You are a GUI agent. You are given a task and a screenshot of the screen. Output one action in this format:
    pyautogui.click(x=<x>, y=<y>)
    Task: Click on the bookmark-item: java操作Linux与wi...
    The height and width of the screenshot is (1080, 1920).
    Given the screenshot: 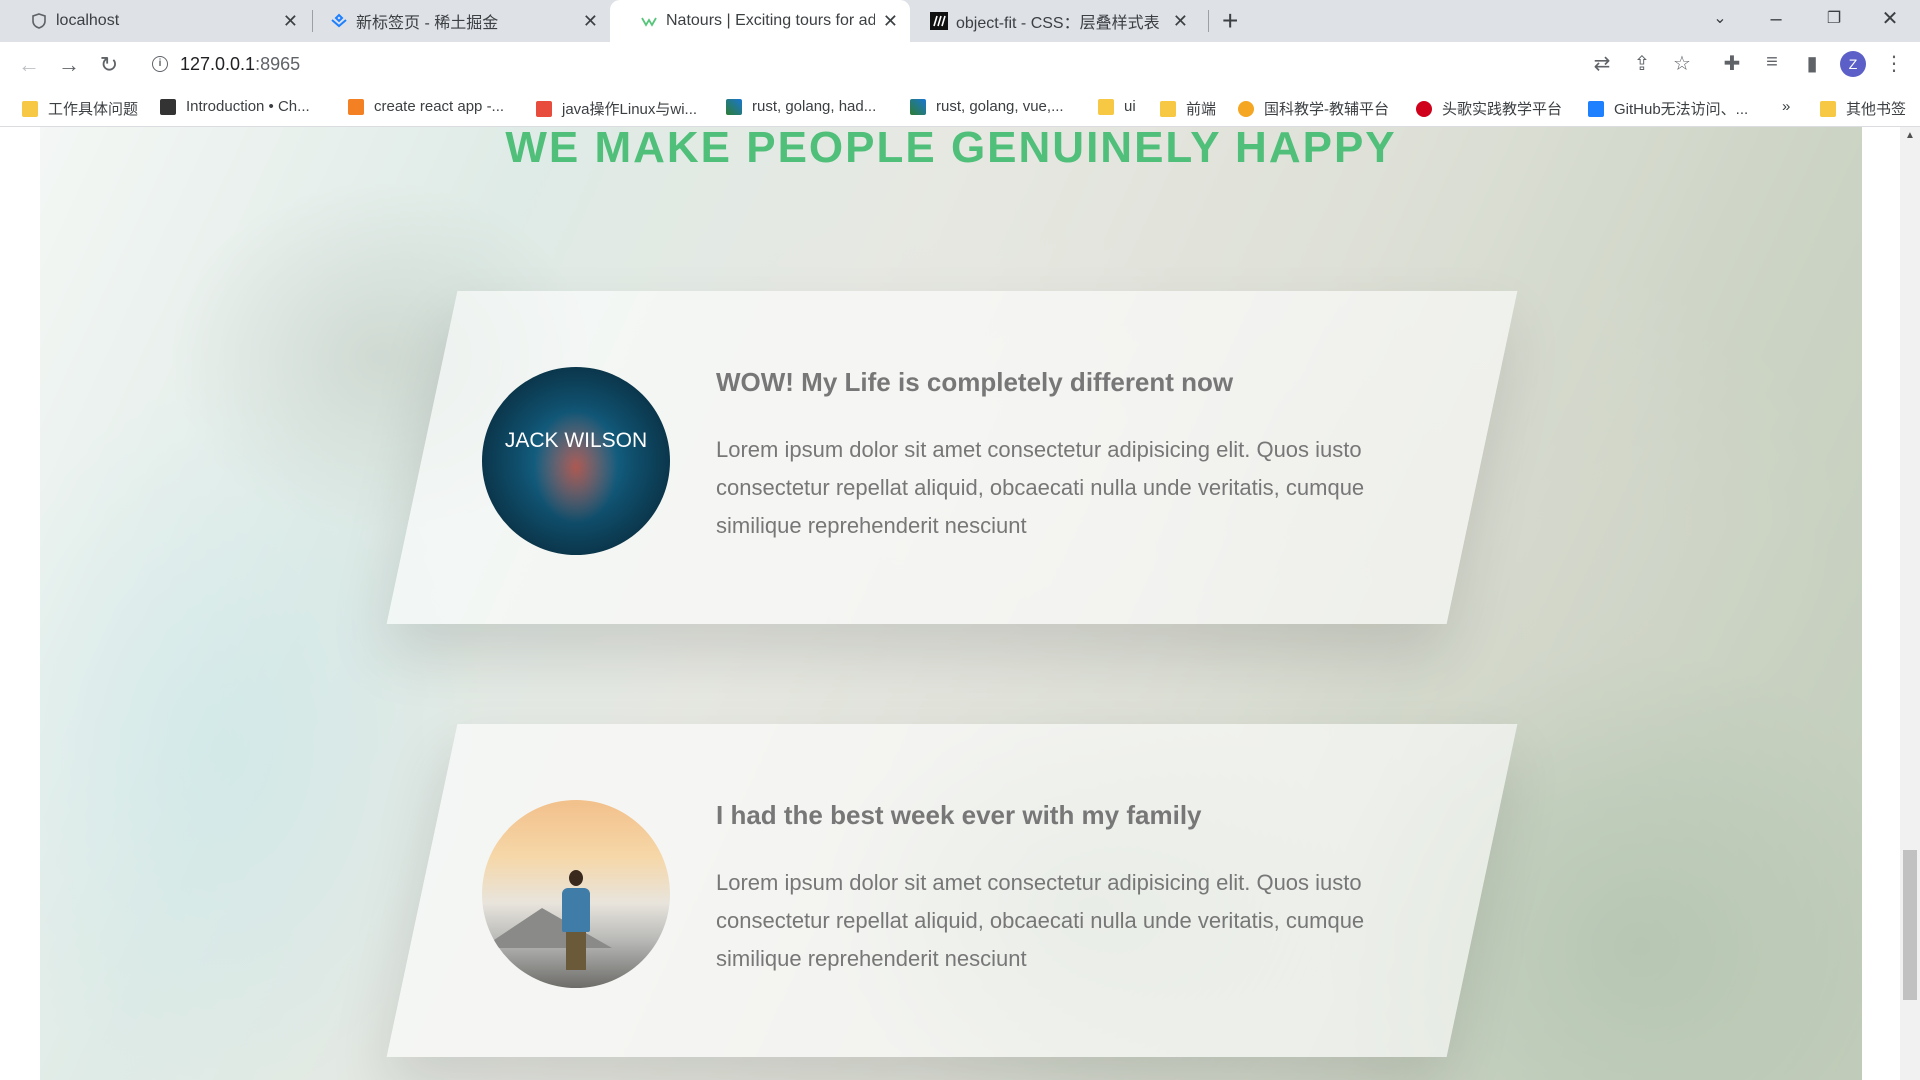 What is the action you would take?
    pyautogui.click(x=616, y=108)
    